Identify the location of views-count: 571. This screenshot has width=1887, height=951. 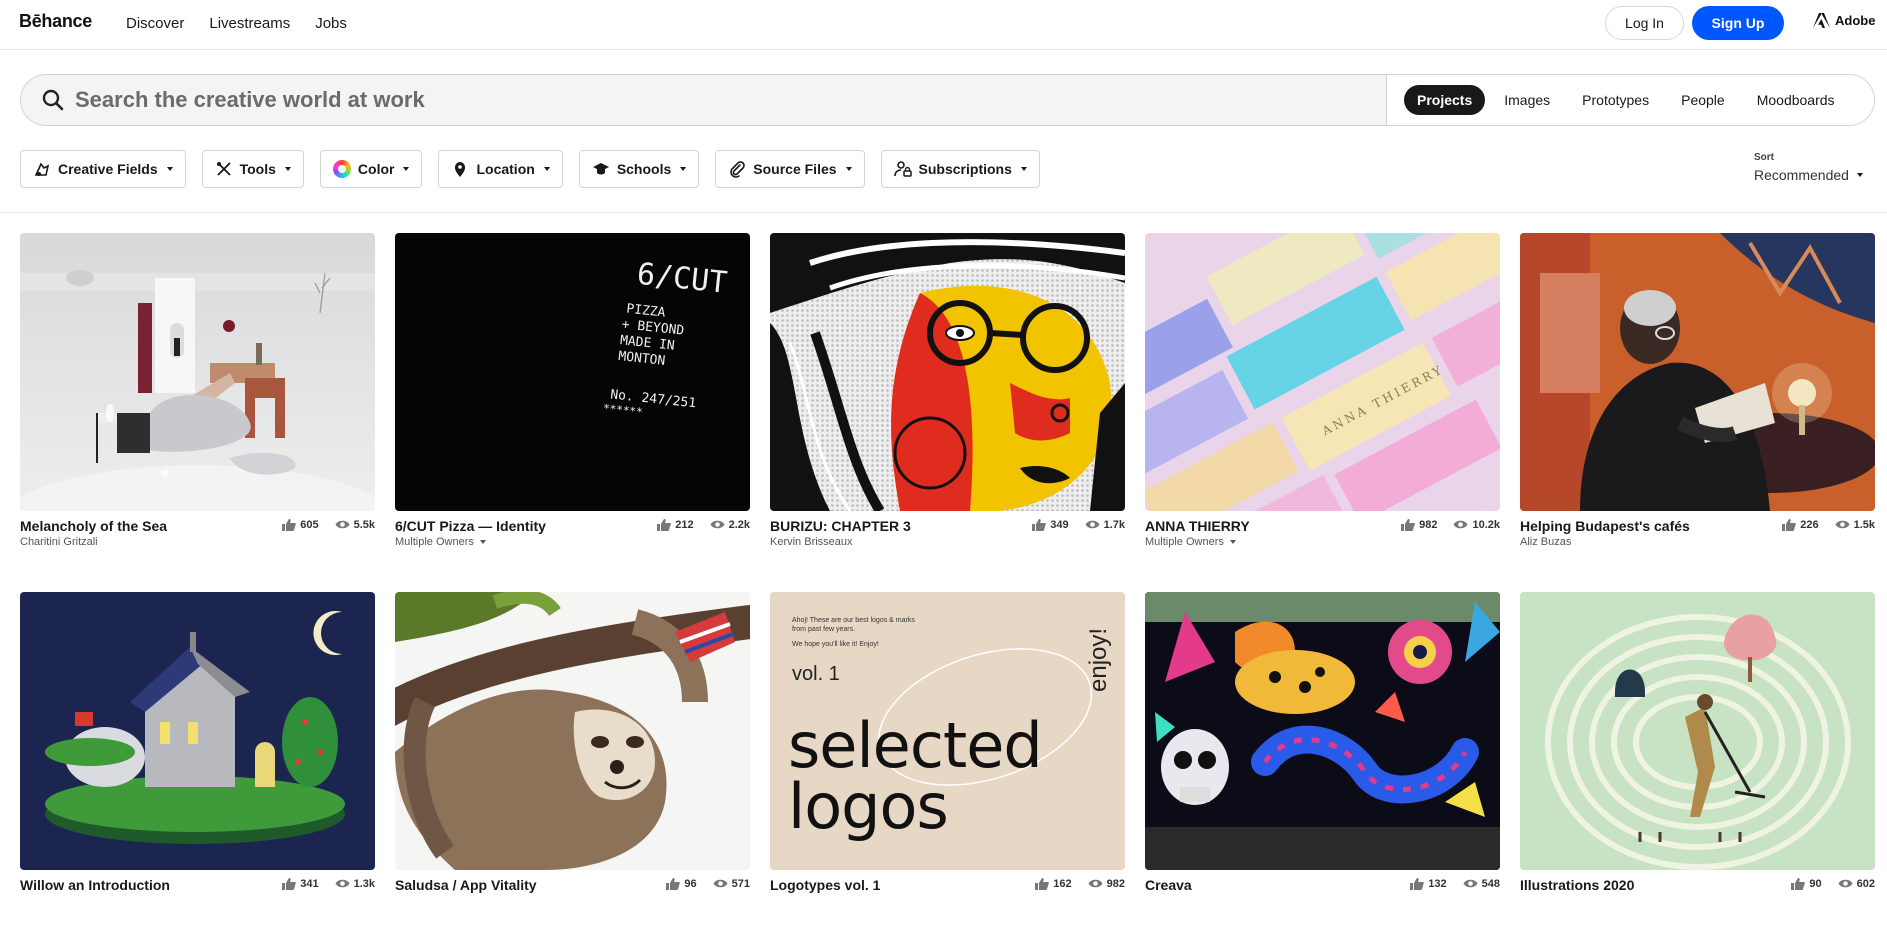
(740, 883).